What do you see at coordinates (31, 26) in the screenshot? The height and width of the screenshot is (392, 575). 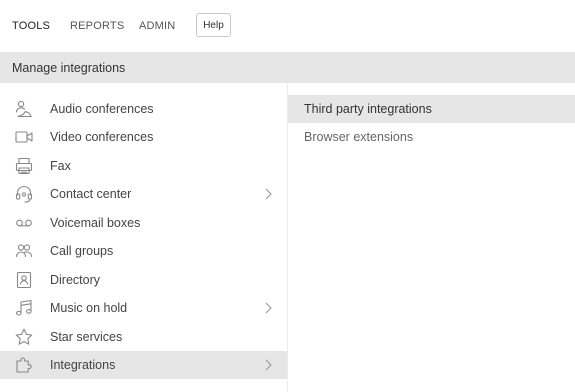 I see `nav-tools: TOOLS` at bounding box center [31, 26].